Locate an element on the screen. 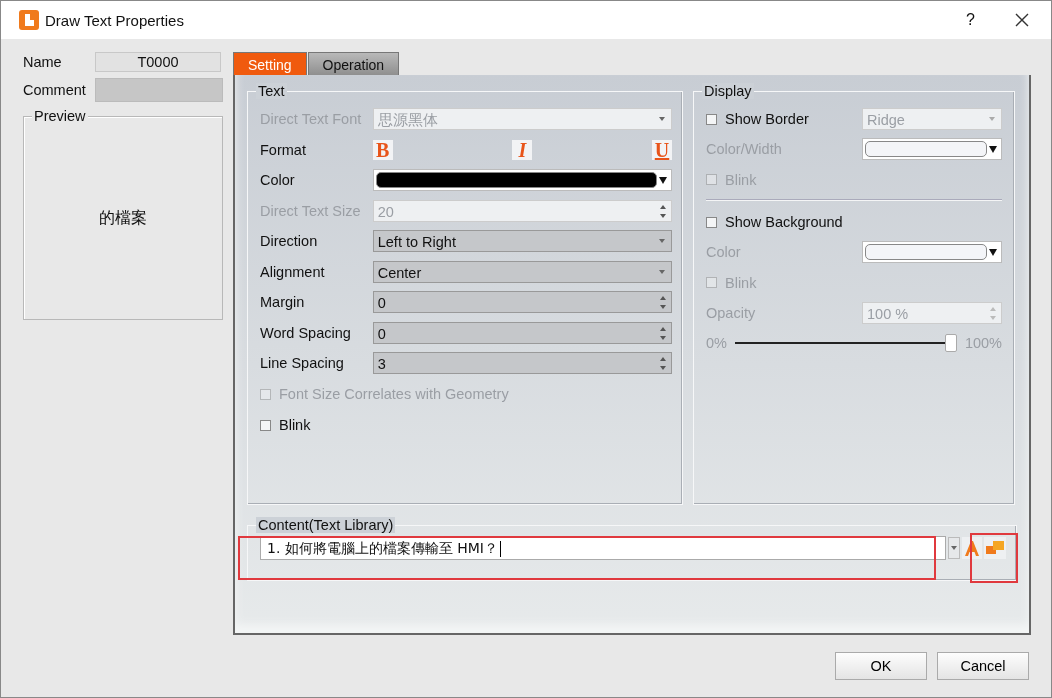  dropdown-button is located at coordinates (954, 548).